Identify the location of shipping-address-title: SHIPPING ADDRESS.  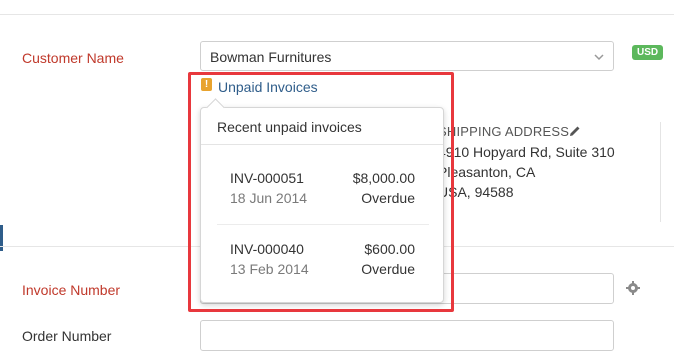
(504, 131).